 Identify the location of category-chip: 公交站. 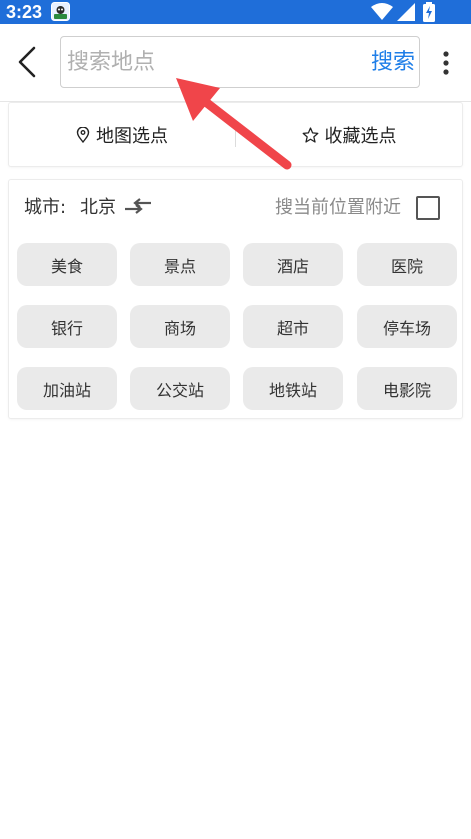
(180, 388).